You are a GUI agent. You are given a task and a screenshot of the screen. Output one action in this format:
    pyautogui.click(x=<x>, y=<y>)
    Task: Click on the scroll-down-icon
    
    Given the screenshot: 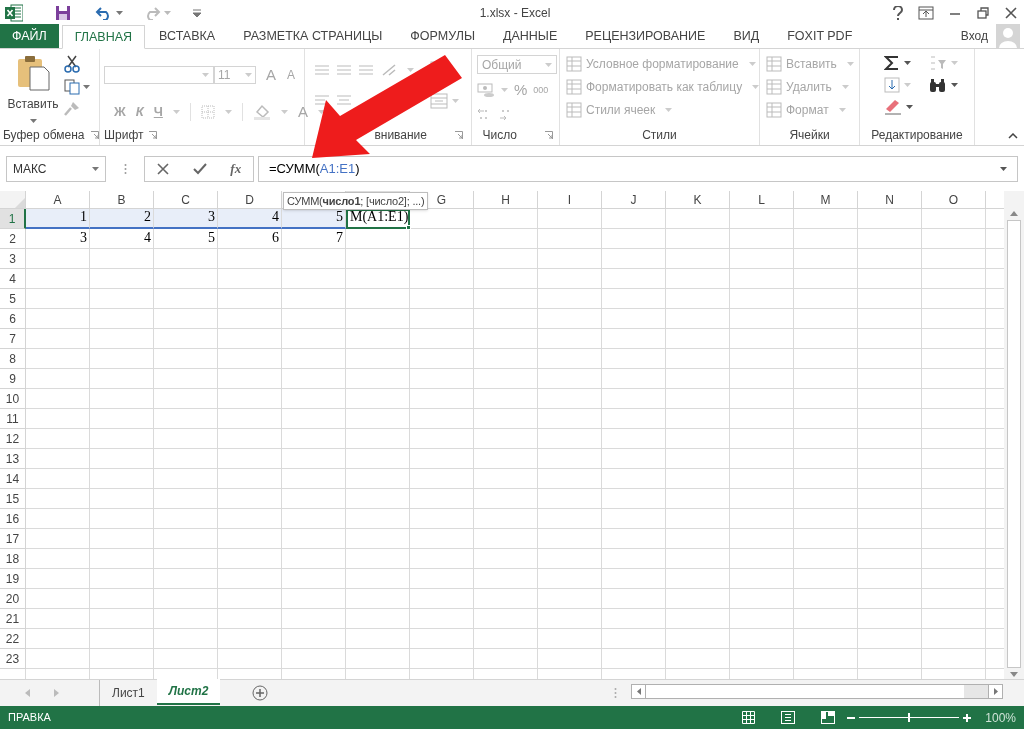 What is the action you would take?
    pyautogui.click(x=1014, y=674)
    